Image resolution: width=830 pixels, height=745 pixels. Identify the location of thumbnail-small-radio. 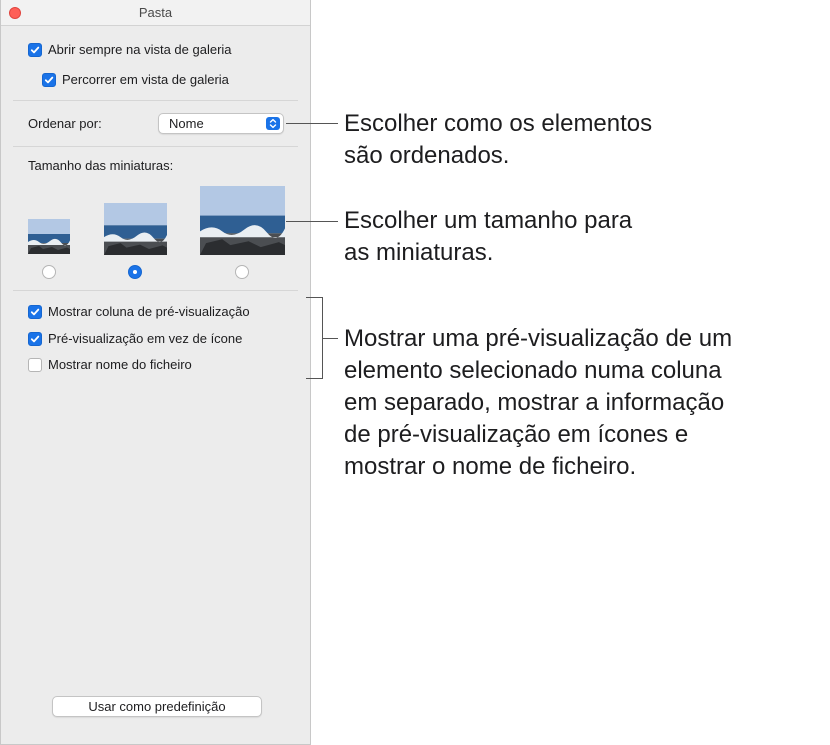
(49, 272).